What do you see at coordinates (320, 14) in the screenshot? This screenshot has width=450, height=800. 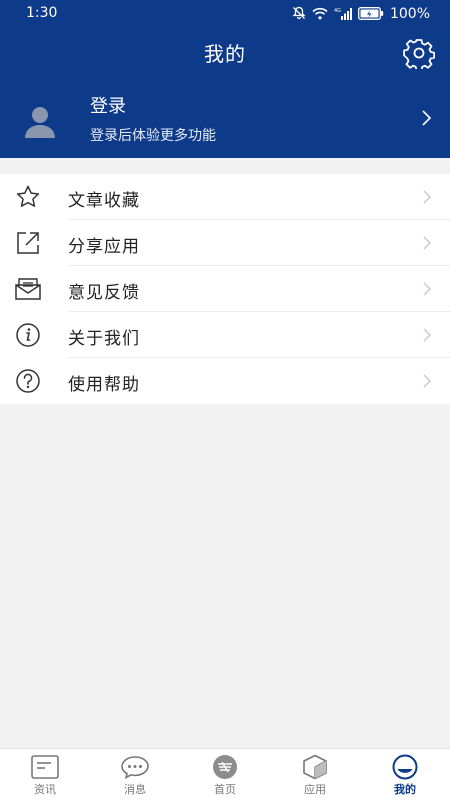 I see `wifi-icon` at bounding box center [320, 14].